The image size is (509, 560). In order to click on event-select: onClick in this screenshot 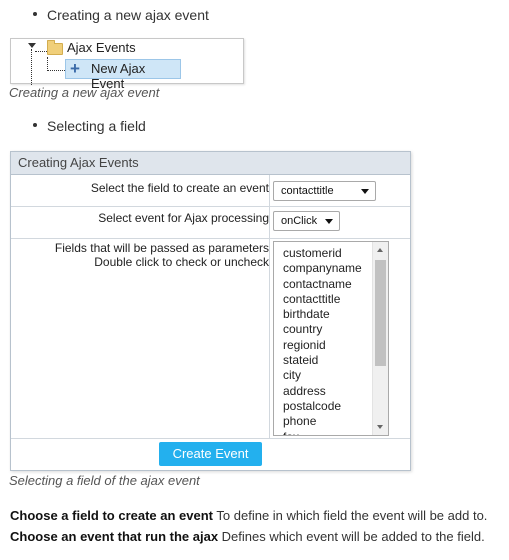, I will do `click(306, 221)`.